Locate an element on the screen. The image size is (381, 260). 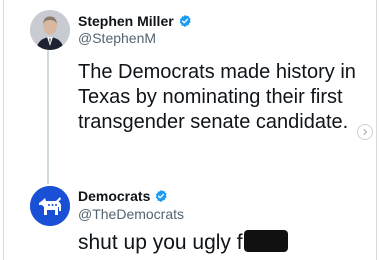
reply-author-name-row: Democrats is located at coordinates (123, 196).